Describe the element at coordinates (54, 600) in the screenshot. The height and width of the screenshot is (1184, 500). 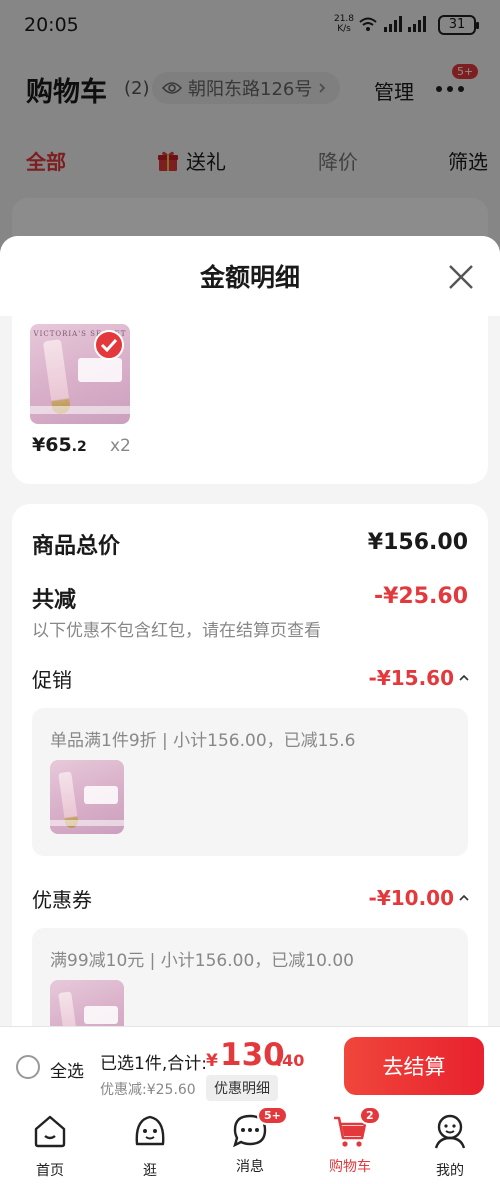
I see `reduce-label: 共减` at that location.